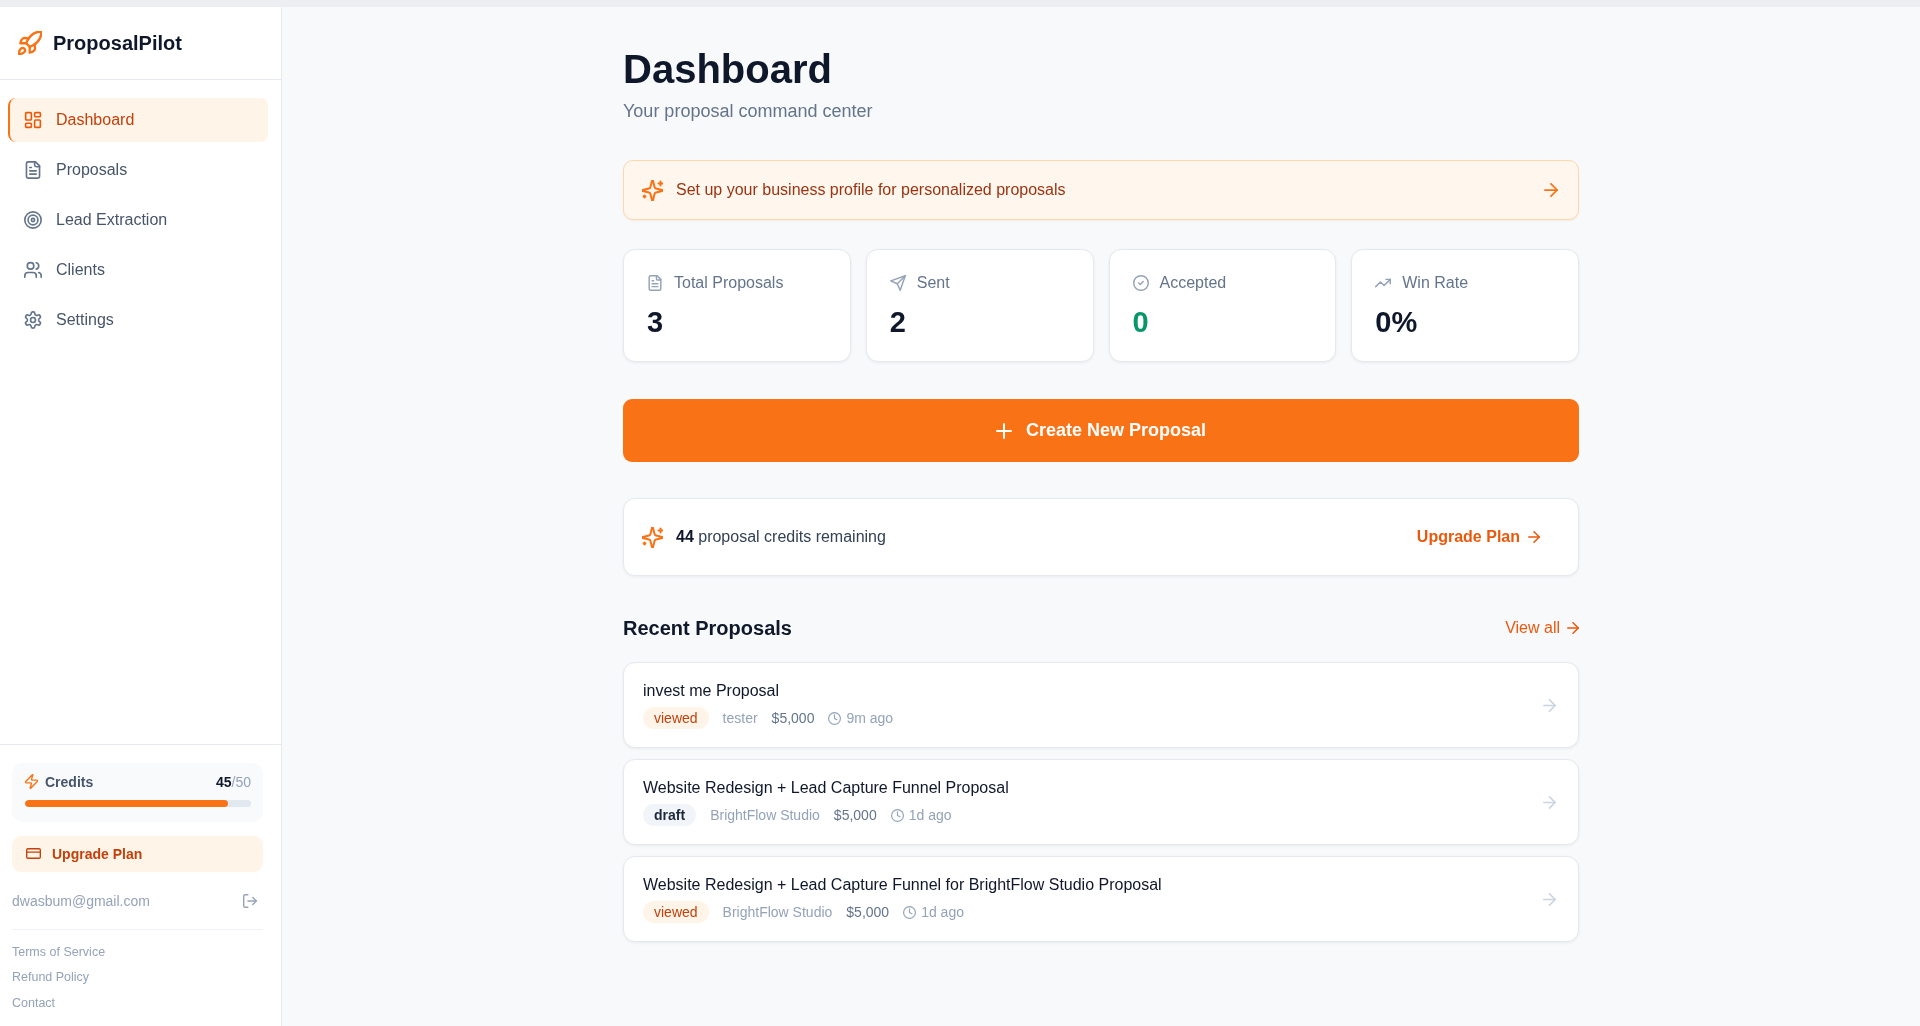 The image size is (1920, 1026). What do you see at coordinates (1141, 322) in the screenshot?
I see `stat-value: 0` at bounding box center [1141, 322].